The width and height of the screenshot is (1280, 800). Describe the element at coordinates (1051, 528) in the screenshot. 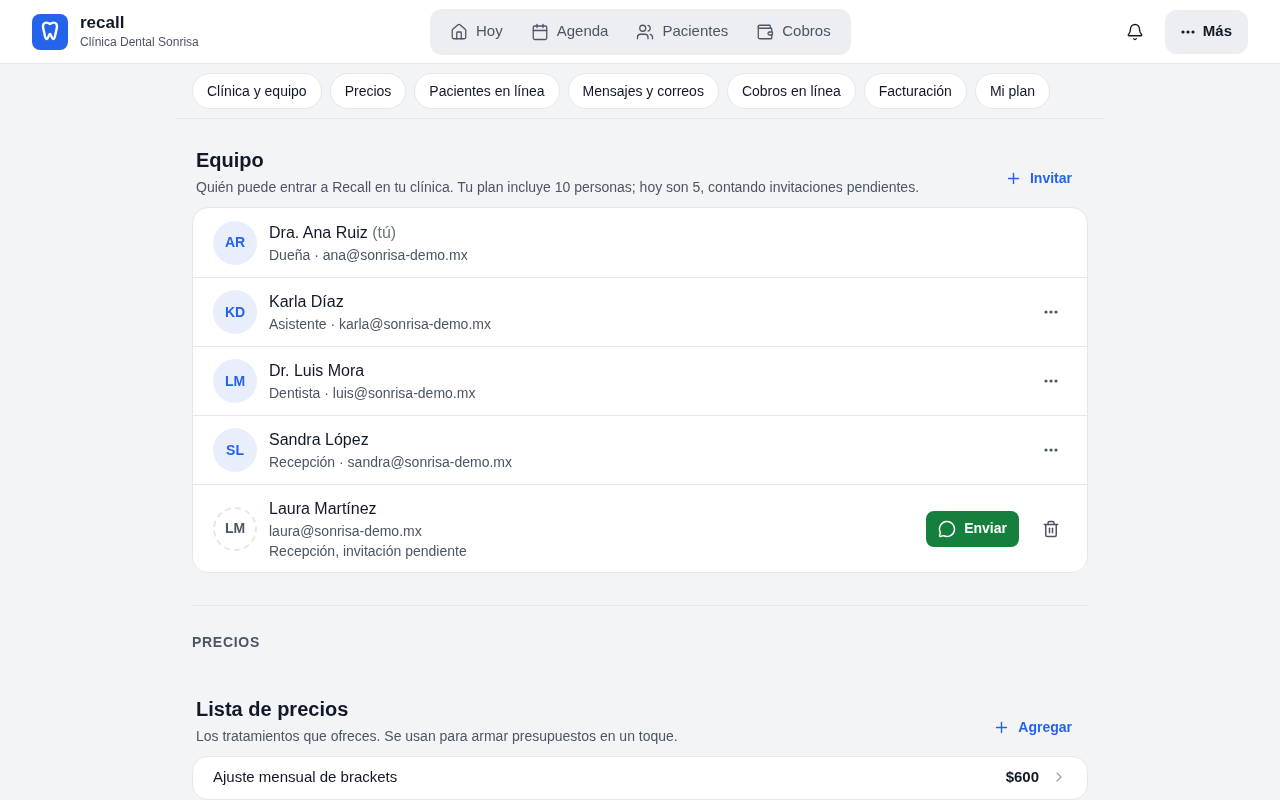

I see `trash-icon` at that location.